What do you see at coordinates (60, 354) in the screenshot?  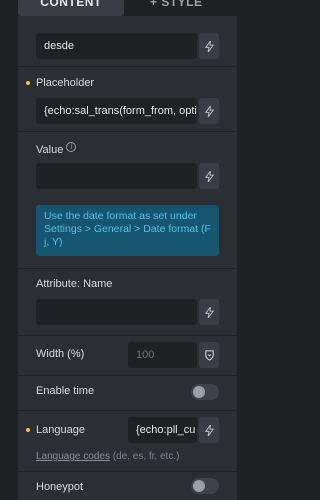 I see `width-label: Width (%)` at bounding box center [60, 354].